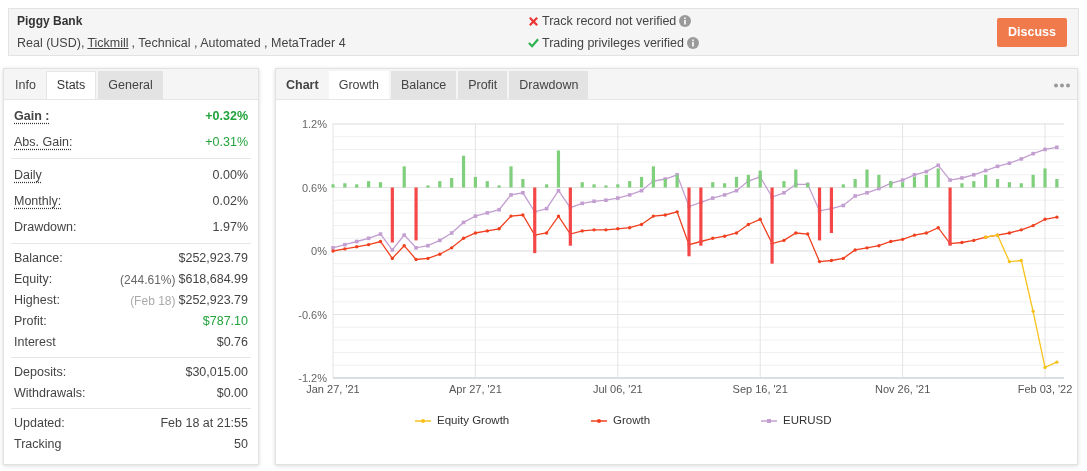 Image resolution: width=1087 pixels, height=471 pixels. I want to click on stats-tab: General, so click(130, 85).